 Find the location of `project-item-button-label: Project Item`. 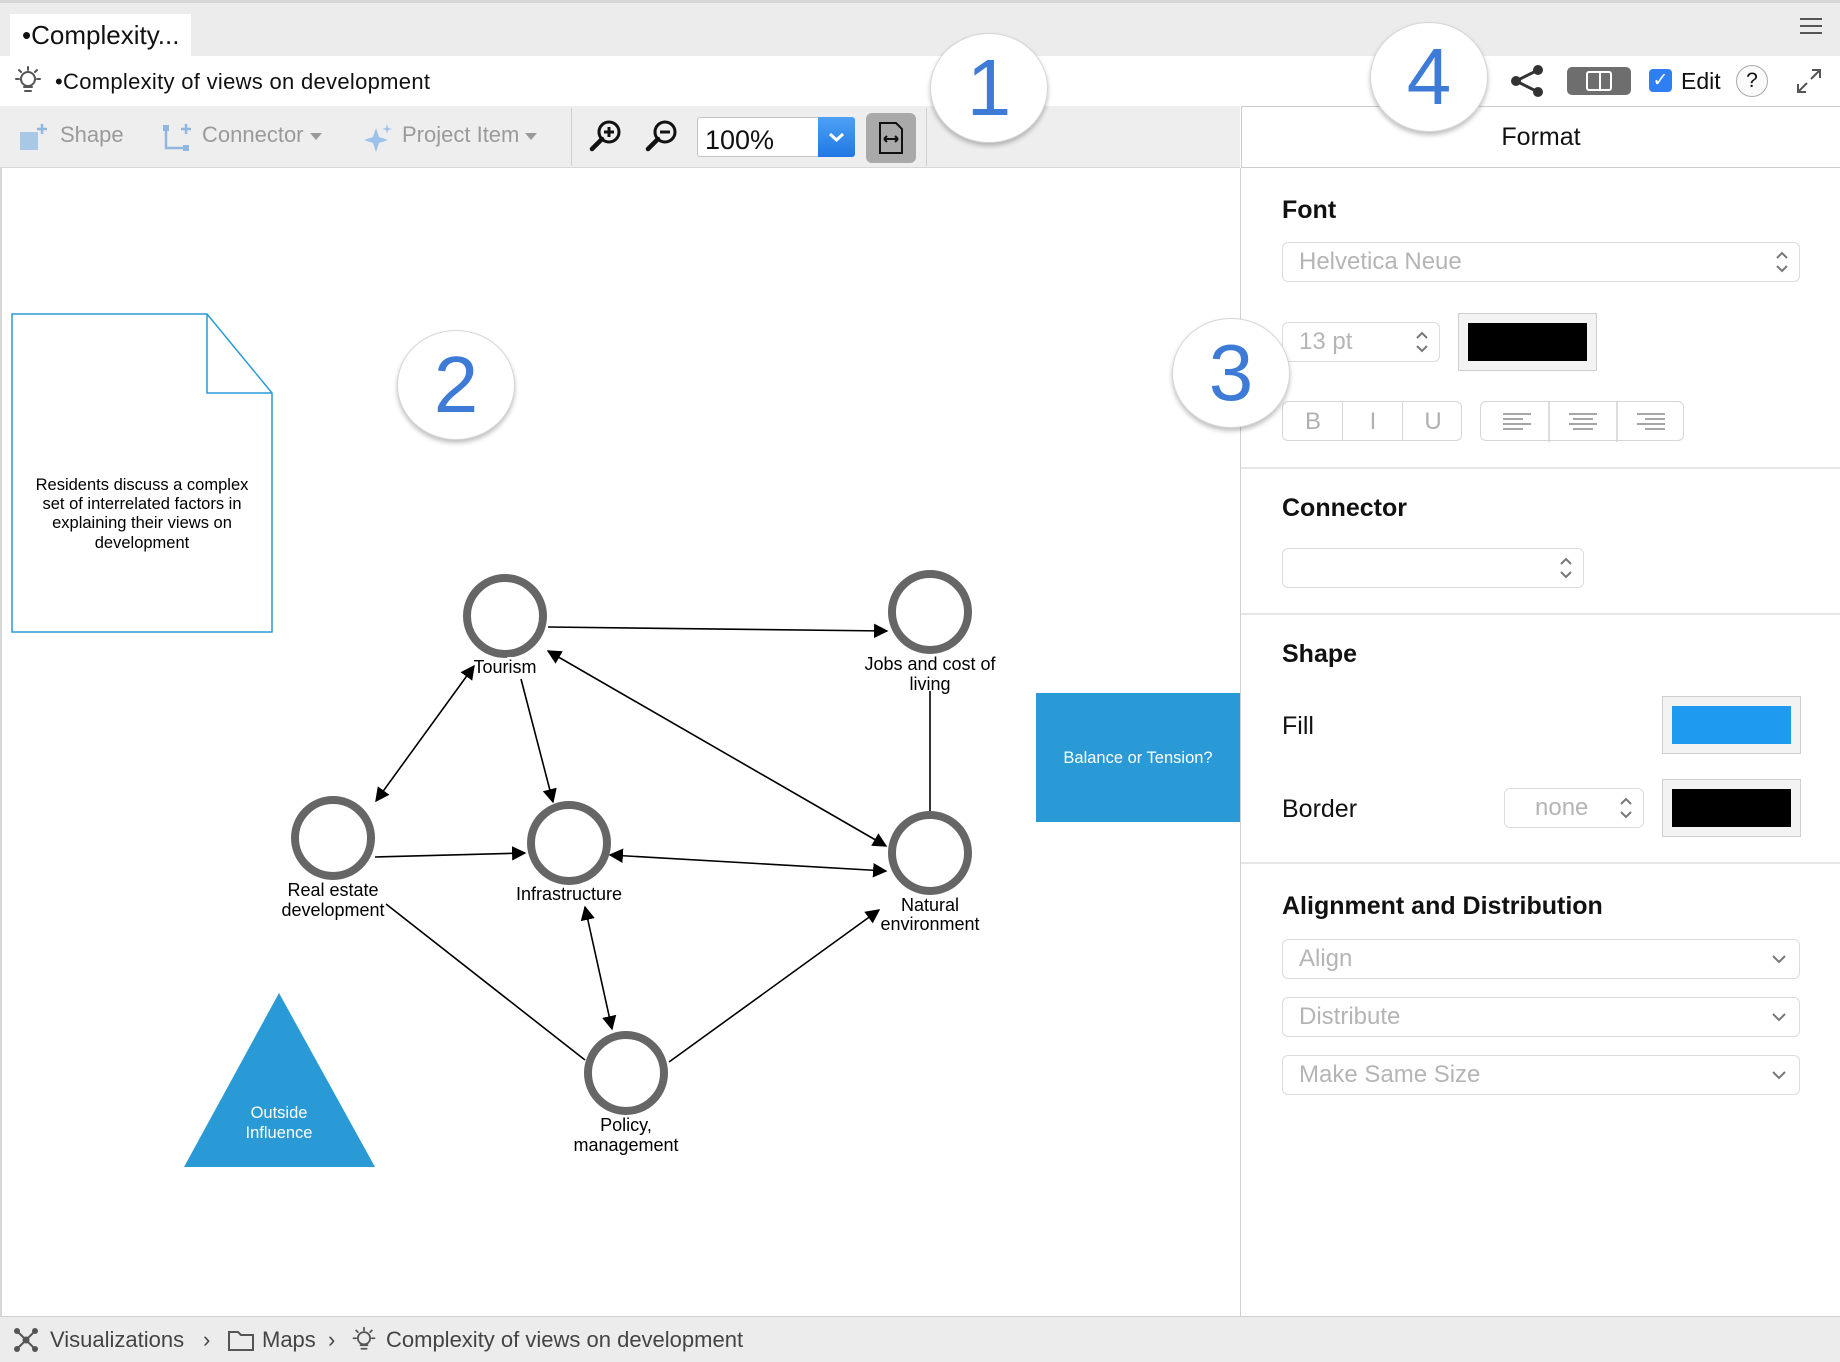

project-item-button-label: Project Item is located at coordinates (461, 134).